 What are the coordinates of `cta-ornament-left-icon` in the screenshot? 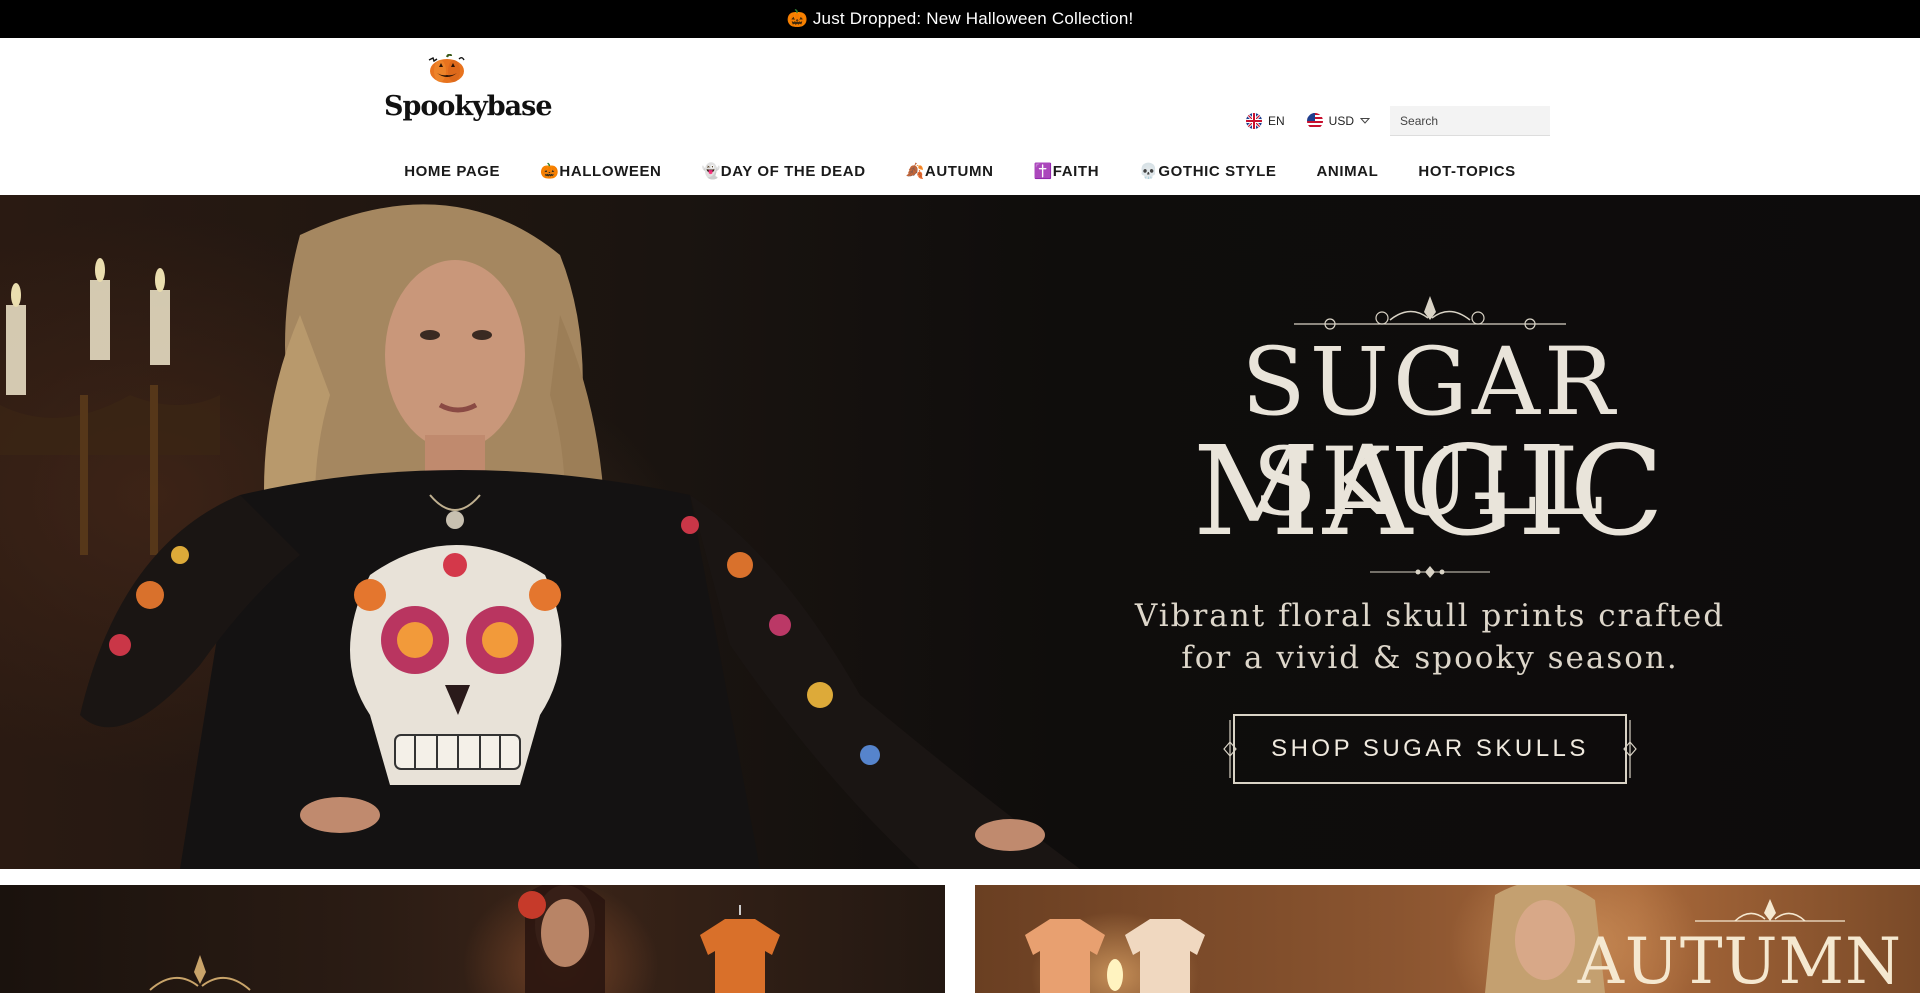 It's located at (1230, 749).